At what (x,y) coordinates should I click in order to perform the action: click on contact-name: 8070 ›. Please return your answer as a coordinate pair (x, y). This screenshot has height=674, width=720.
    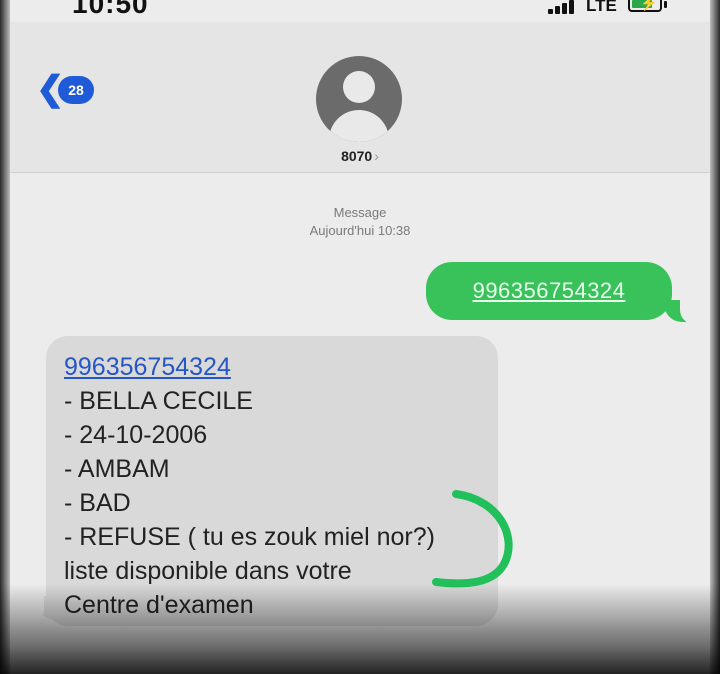
    Looking at the image, I should click on (360, 156).